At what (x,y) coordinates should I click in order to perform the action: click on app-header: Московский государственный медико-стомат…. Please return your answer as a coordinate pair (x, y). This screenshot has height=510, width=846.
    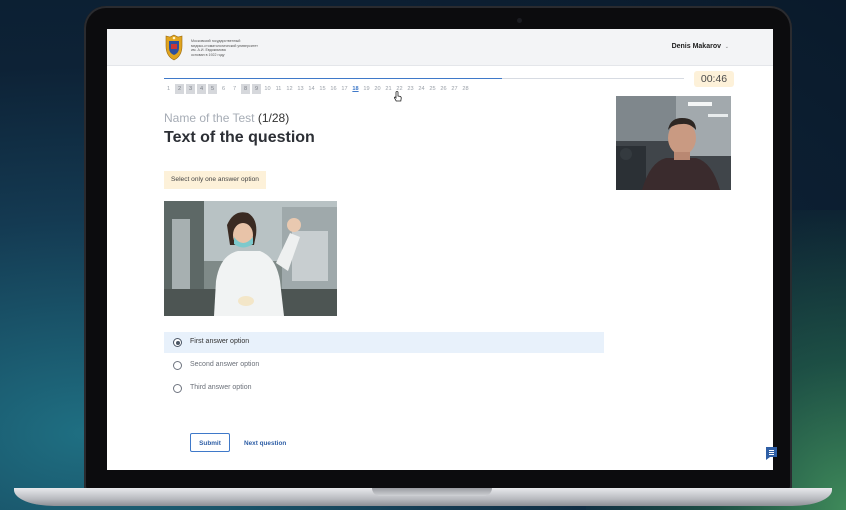
    Looking at the image, I should click on (440, 47).